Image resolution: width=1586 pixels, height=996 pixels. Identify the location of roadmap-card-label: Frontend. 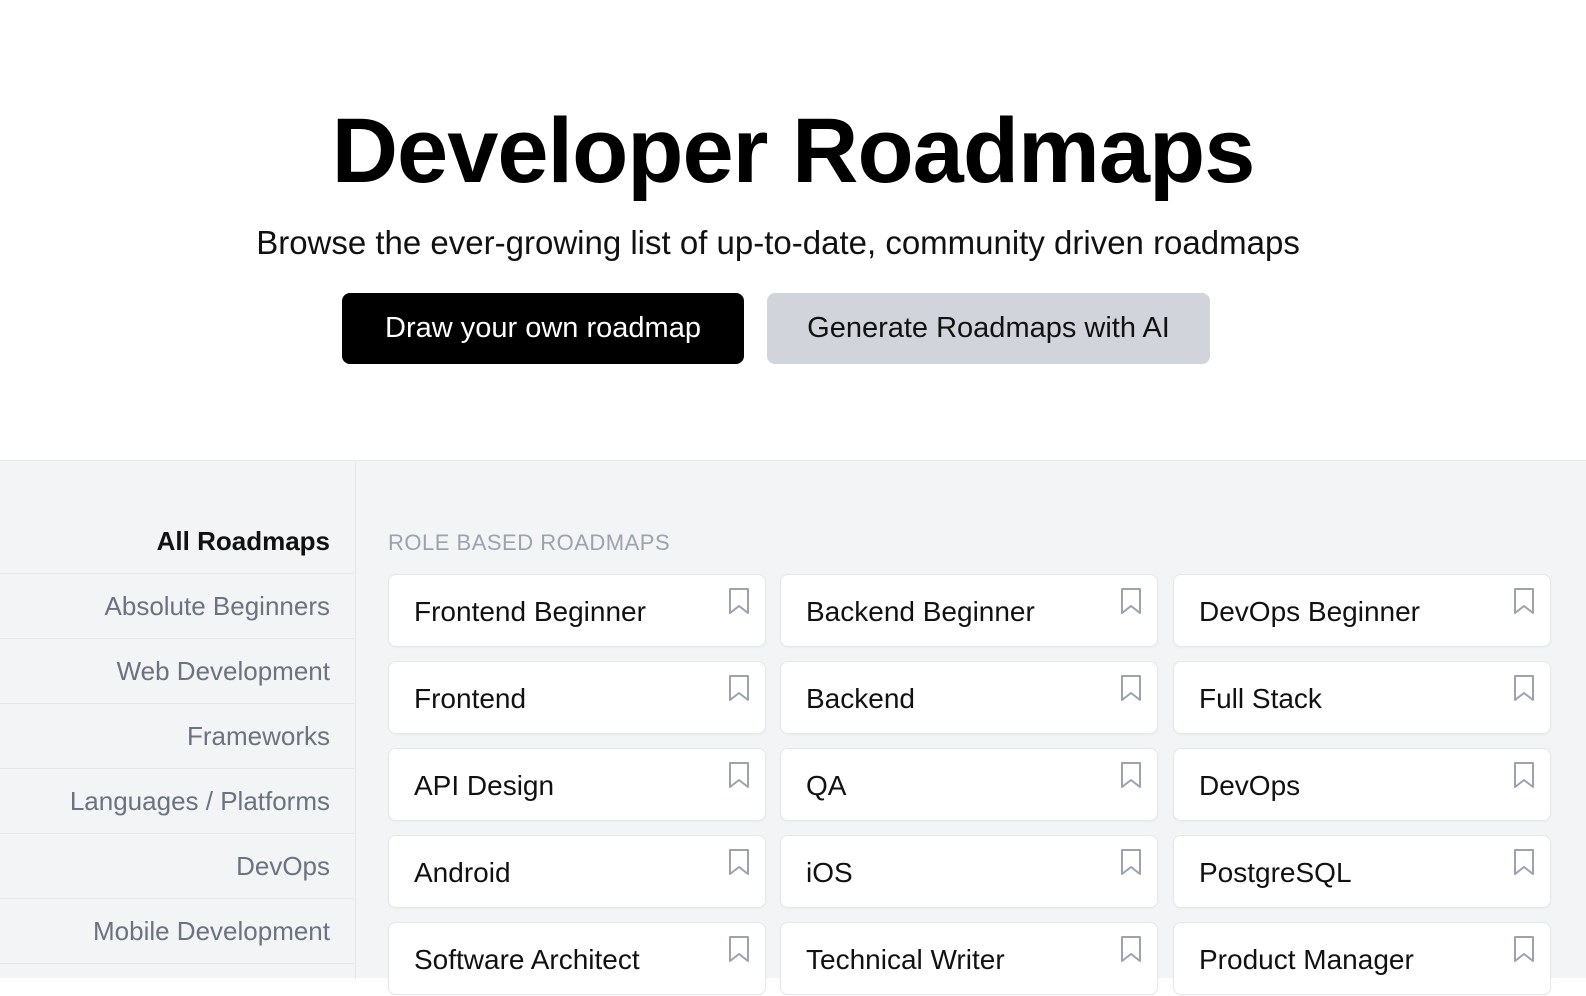
(470, 698).